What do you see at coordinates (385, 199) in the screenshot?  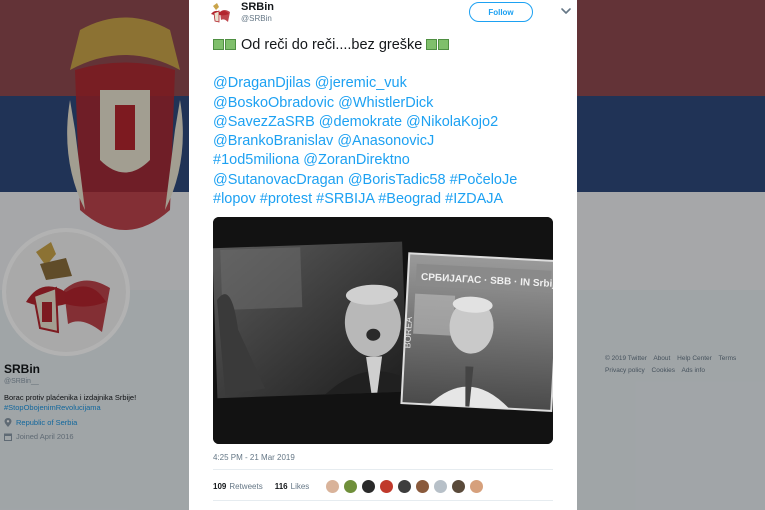 I see `tweet-hashtags-line-7: #lopov #protest #SRBIJA #Beograd #IZDAJA` at bounding box center [385, 199].